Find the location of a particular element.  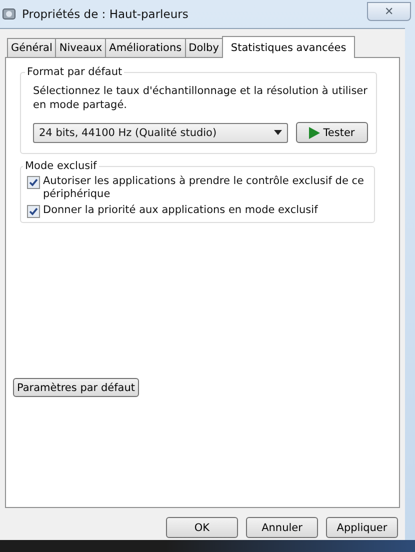

tab: Général is located at coordinates (31, 47).